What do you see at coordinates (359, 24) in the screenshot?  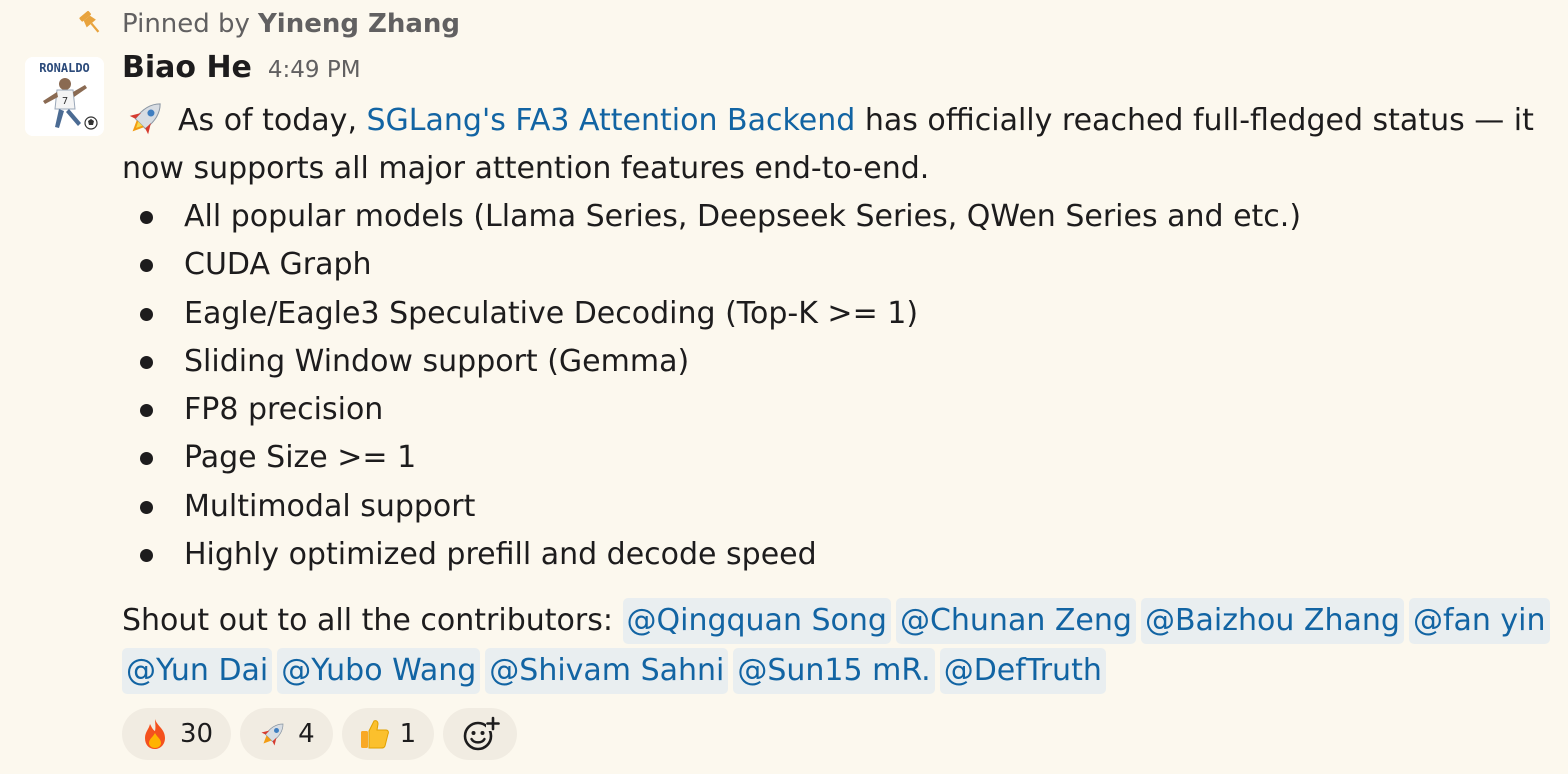 I see `pinned-by-user: Yineng Zhang` at bounding box center [359, 24].